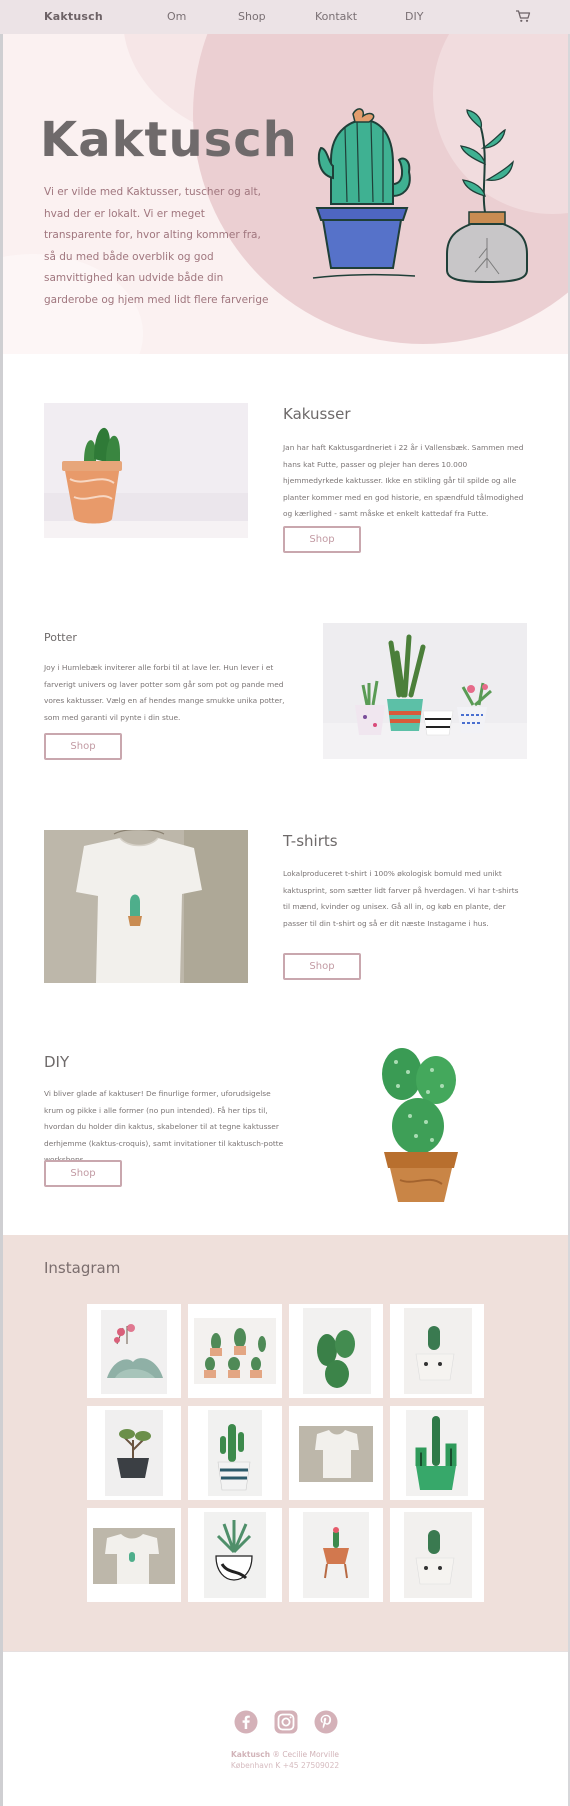  What do you see at coordinates (310, 841) in the screenshot?
I see `section-title-tshirts: T-shirts` at bounding box center [310, 841].